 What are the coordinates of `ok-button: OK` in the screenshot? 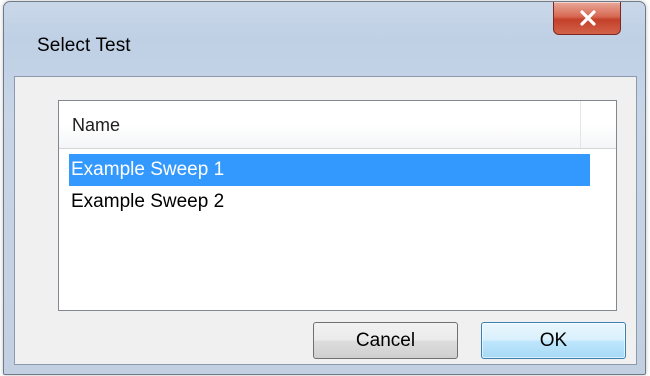 It's located at (553, 340).